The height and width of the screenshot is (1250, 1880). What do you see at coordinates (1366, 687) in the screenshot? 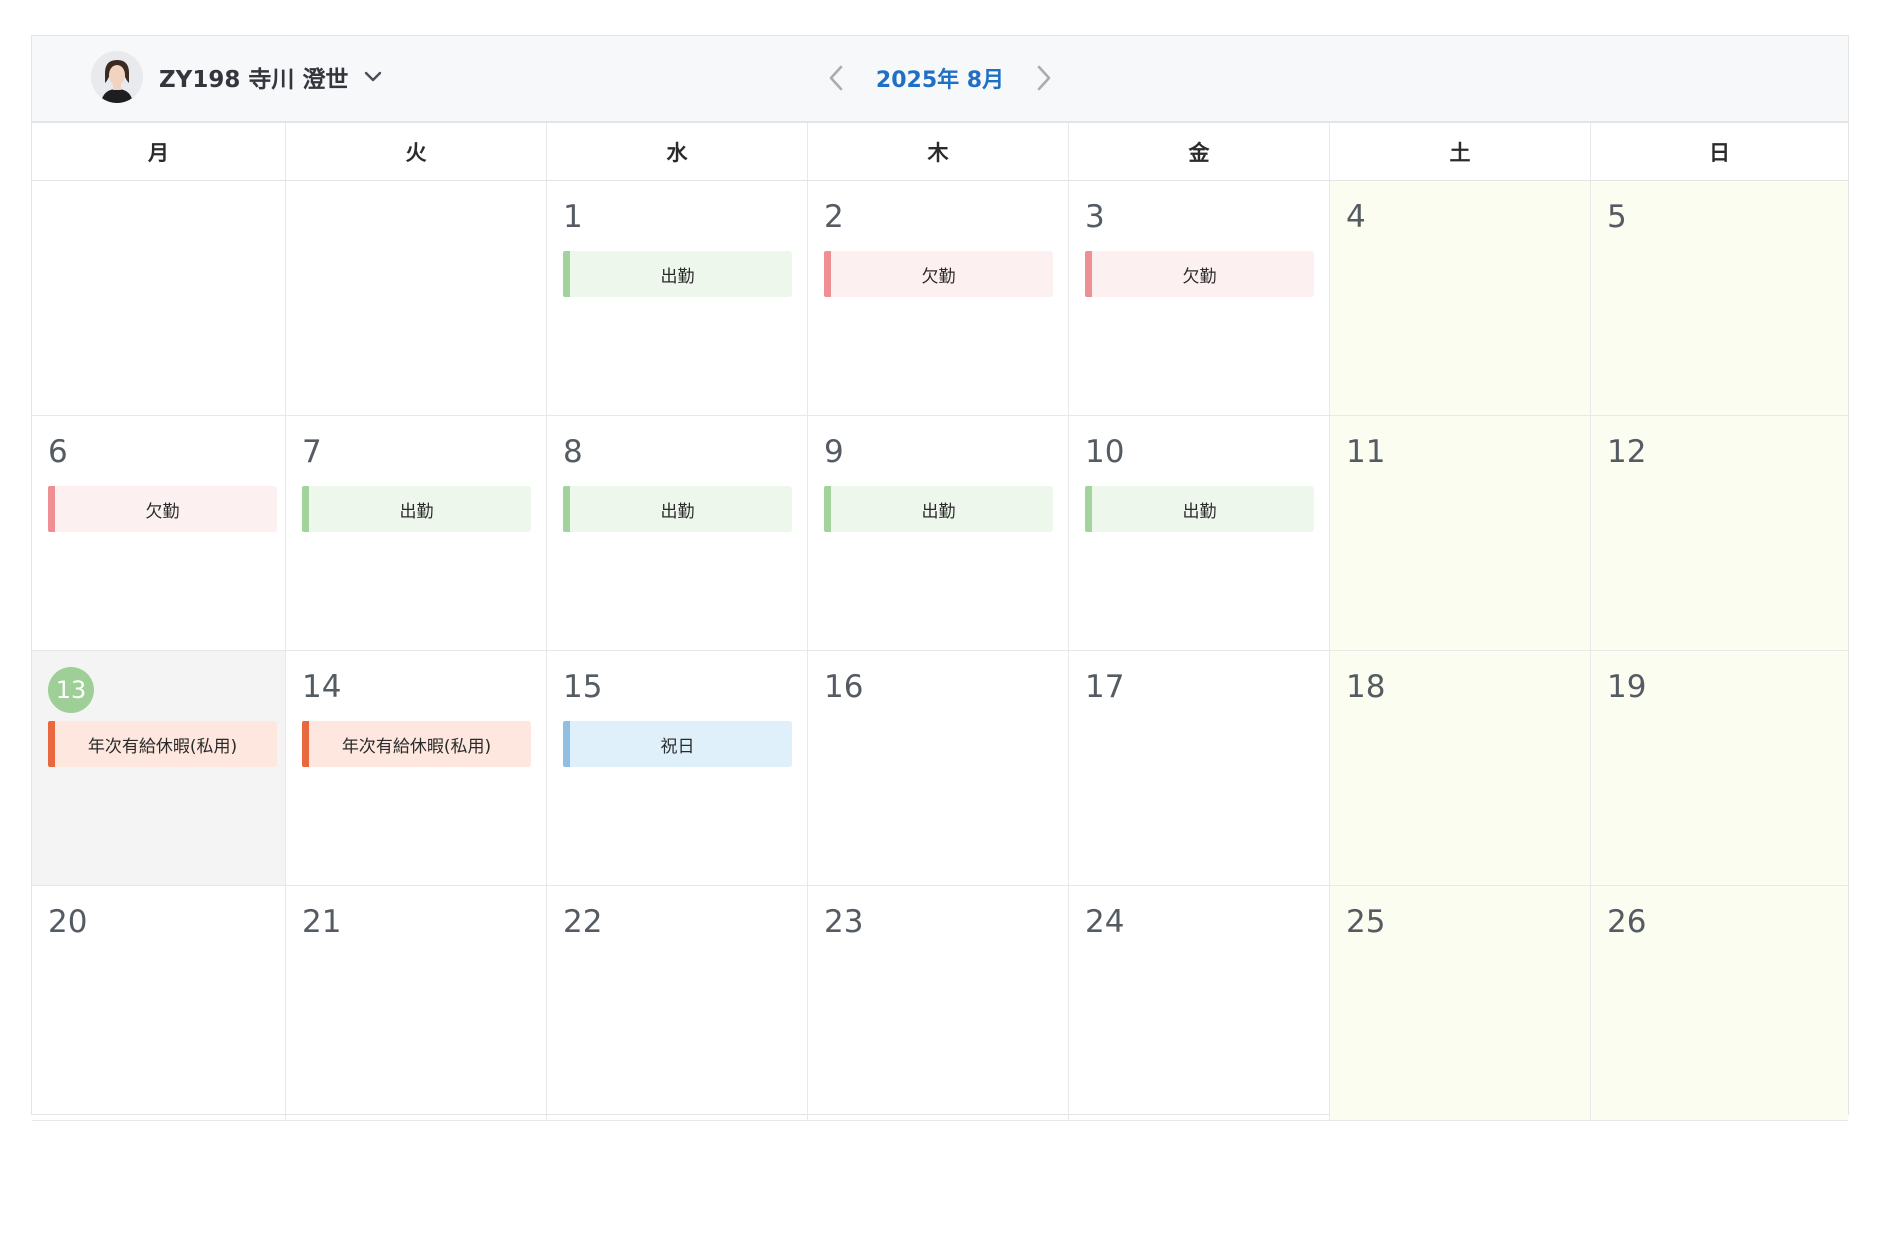
I see `day-number: 18` at bounding box center [1366, 687].